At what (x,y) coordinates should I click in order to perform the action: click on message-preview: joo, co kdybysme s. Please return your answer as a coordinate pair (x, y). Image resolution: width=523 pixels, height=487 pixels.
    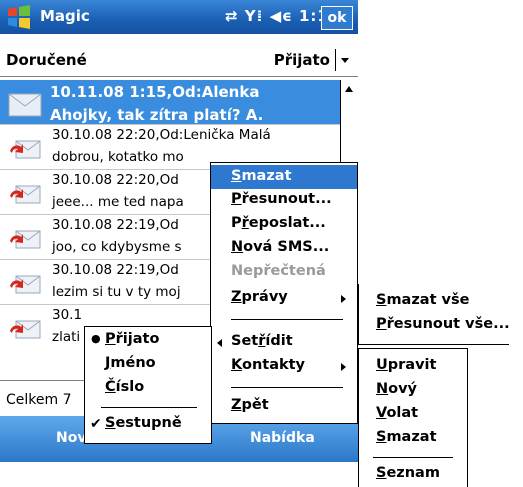
    Looking at the image, I should click on (117, 247).